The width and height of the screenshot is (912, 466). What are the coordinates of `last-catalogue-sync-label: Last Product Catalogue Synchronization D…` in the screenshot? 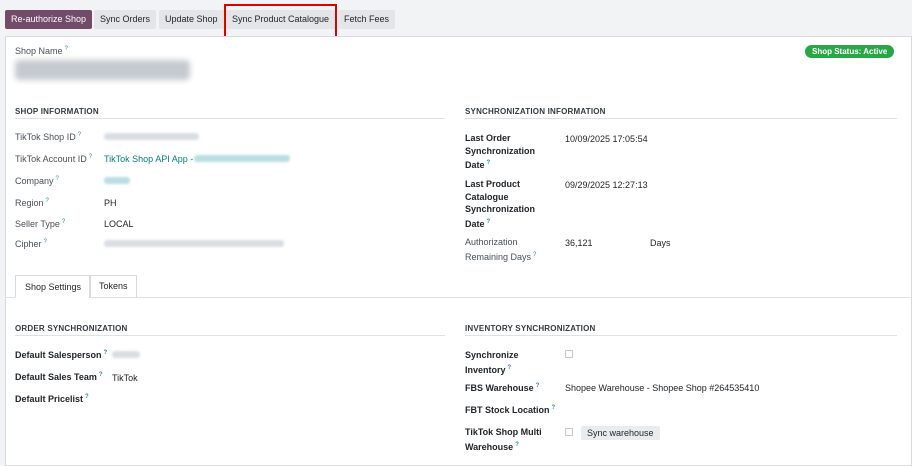 It's located at (500, 204).